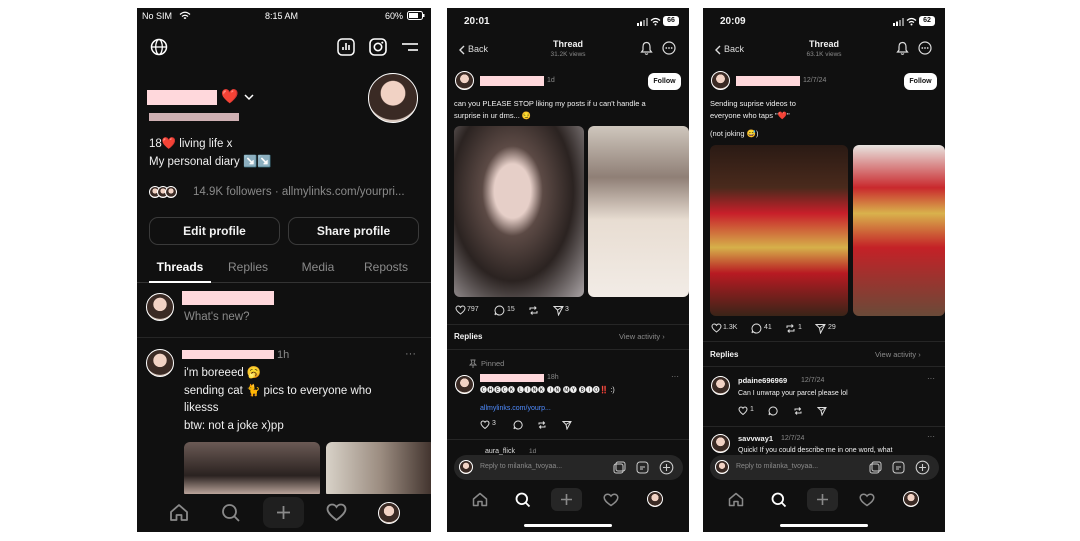 This screenshot has height=541, width=1080. Describe the element at coordinates (762, 380) in the screenshot. I see `reply-user: pdaine696969` at that location.